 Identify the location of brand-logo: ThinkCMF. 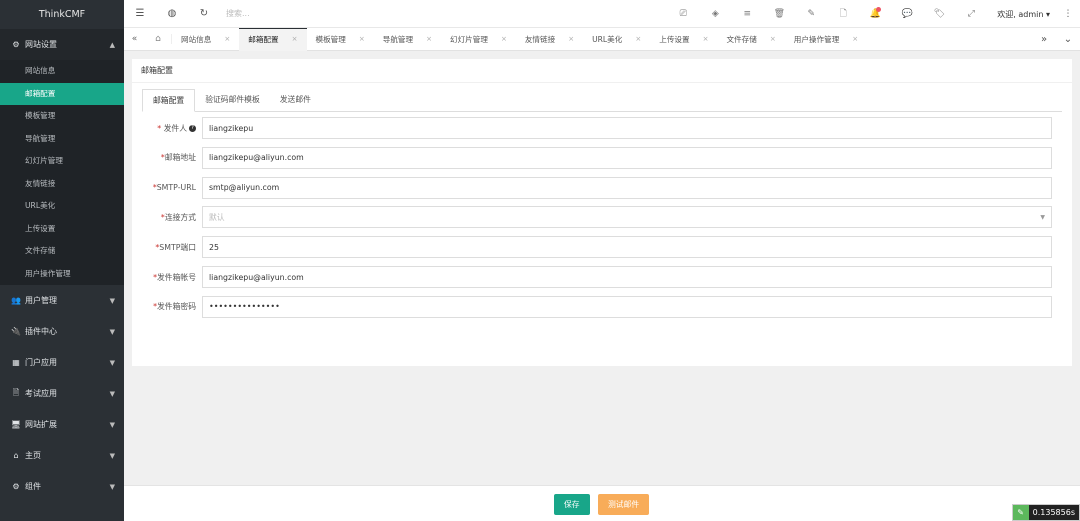
(62, 14).